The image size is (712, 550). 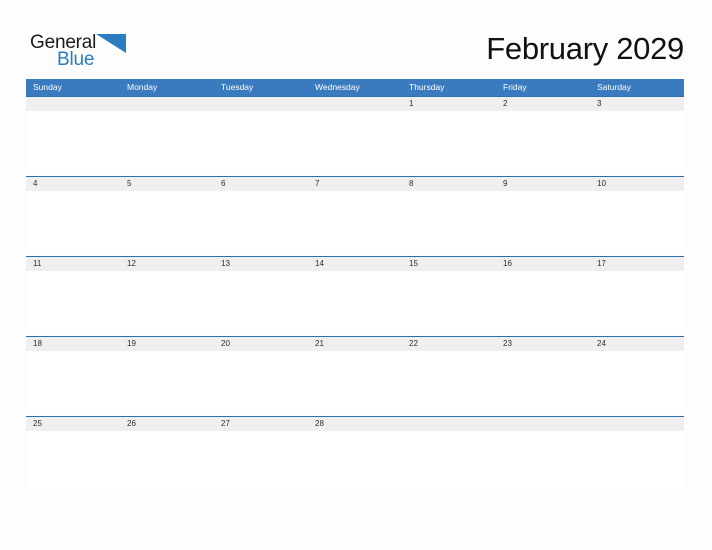 I want to click on week-row: 11 12 13 14 15 16 17, so click(x=355, y=296).